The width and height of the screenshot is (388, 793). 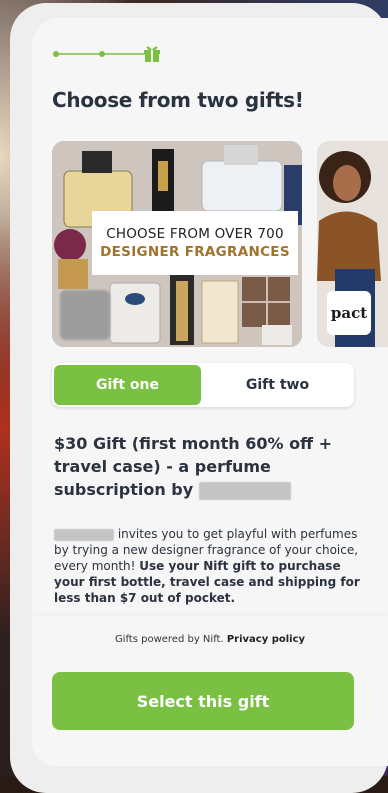 I want to click on page-title: Choose from two gifts!, so click(x=178, y=100).